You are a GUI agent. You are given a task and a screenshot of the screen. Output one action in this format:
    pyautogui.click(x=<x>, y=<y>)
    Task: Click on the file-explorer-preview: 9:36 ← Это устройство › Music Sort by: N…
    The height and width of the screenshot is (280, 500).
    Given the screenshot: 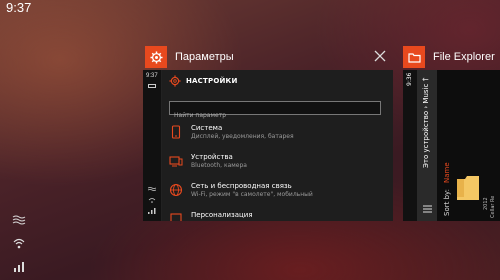 What is the action you would take?
    pyautogui.click(x=451, y=145)
    